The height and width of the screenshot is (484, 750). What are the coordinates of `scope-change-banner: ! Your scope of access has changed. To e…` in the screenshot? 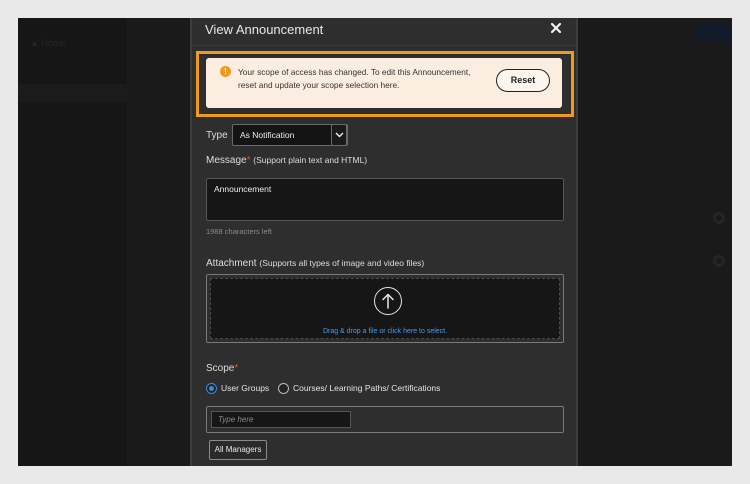 It's located at (384, 83).